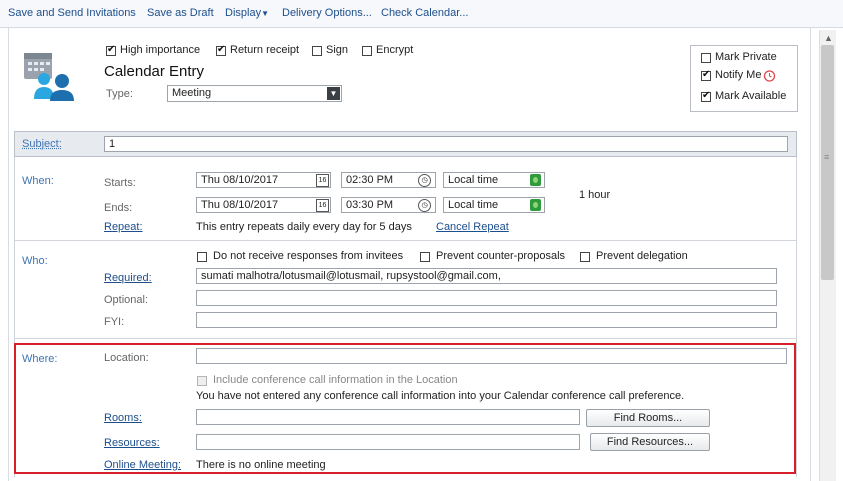 Image resolution: width=843 pixels, height=481 pixels. I want to click on calendar-people-icon, so click(49, 77).